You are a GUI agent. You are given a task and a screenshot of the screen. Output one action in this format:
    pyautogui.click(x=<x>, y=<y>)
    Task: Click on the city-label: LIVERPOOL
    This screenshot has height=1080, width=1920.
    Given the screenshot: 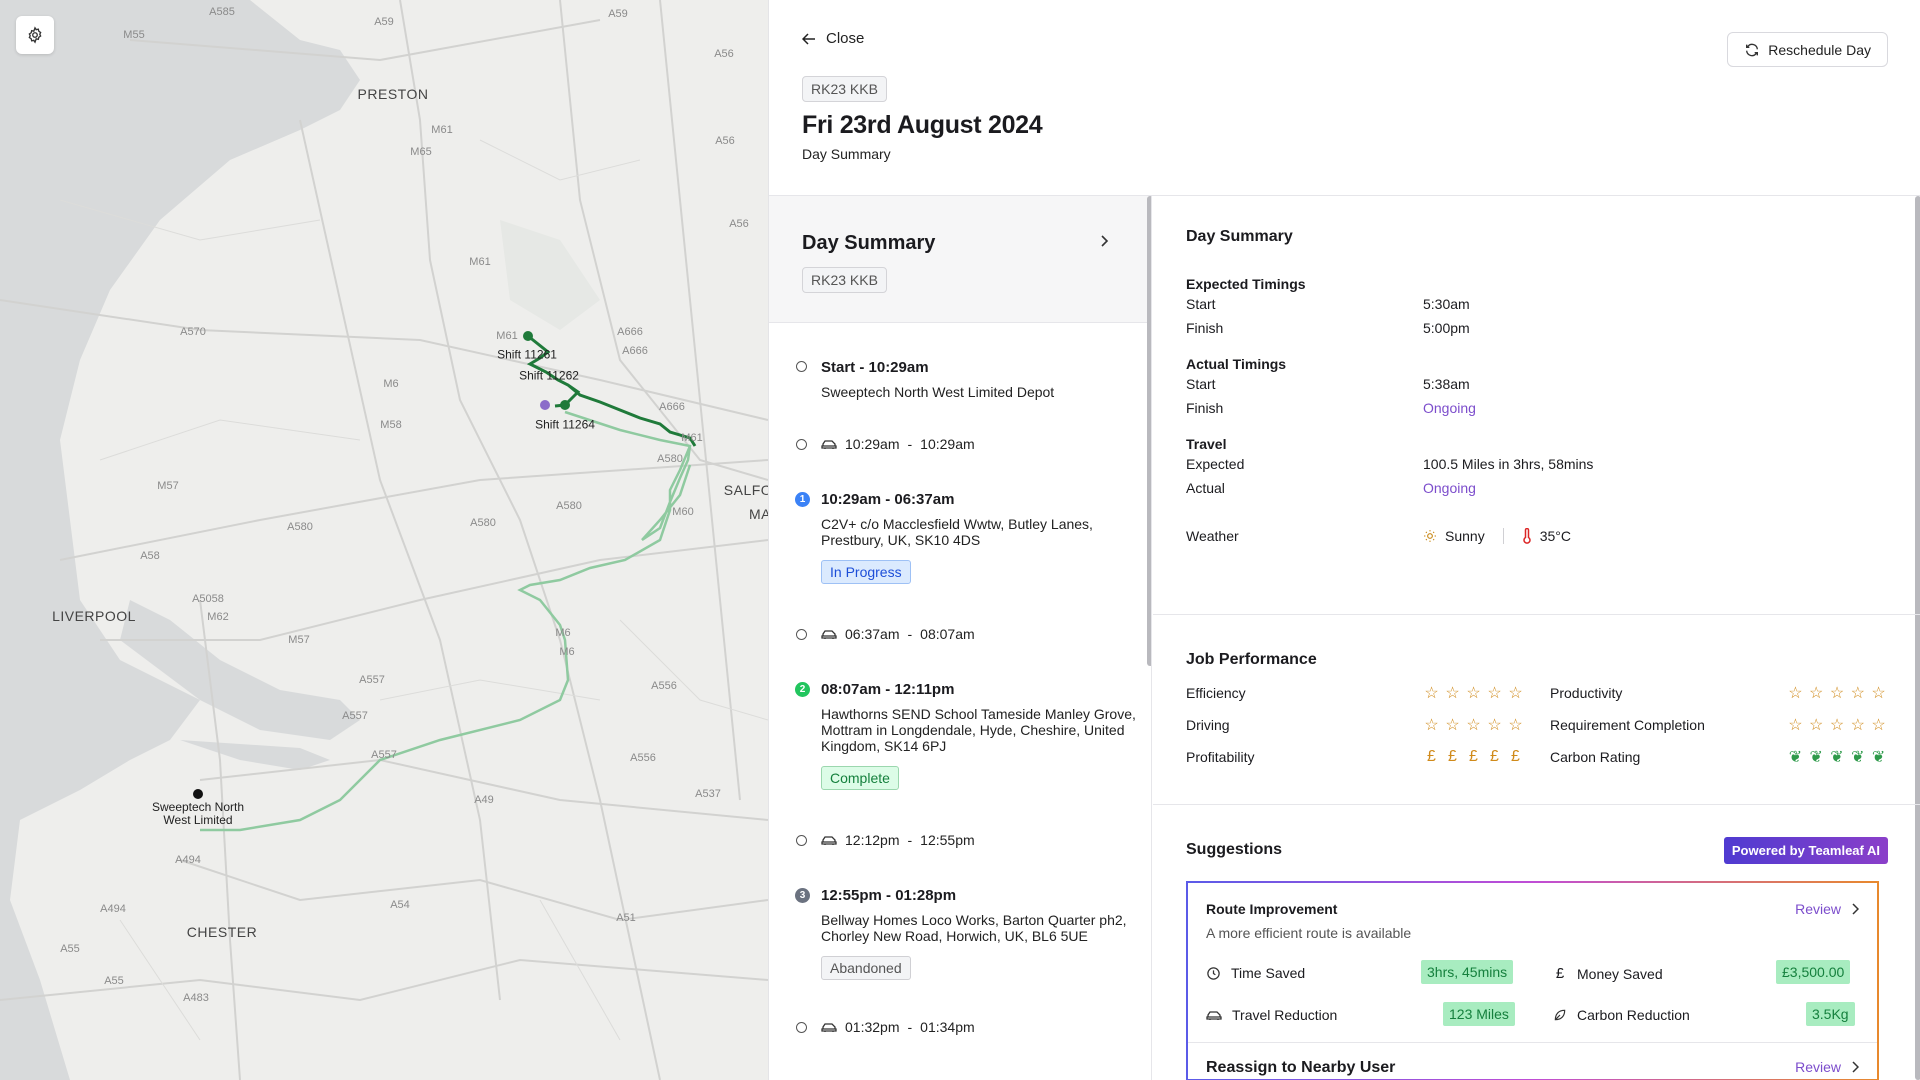 What is the action you would take?
    pyautogui.click(x=94, y=616)
    